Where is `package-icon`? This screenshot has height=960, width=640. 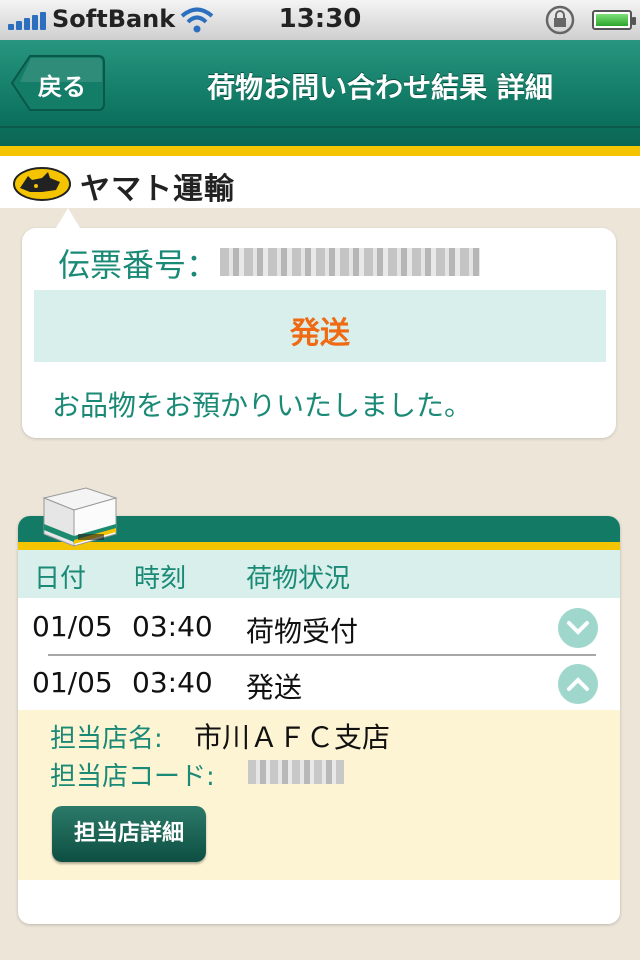 package-icon is located at coordinates (80, 517).